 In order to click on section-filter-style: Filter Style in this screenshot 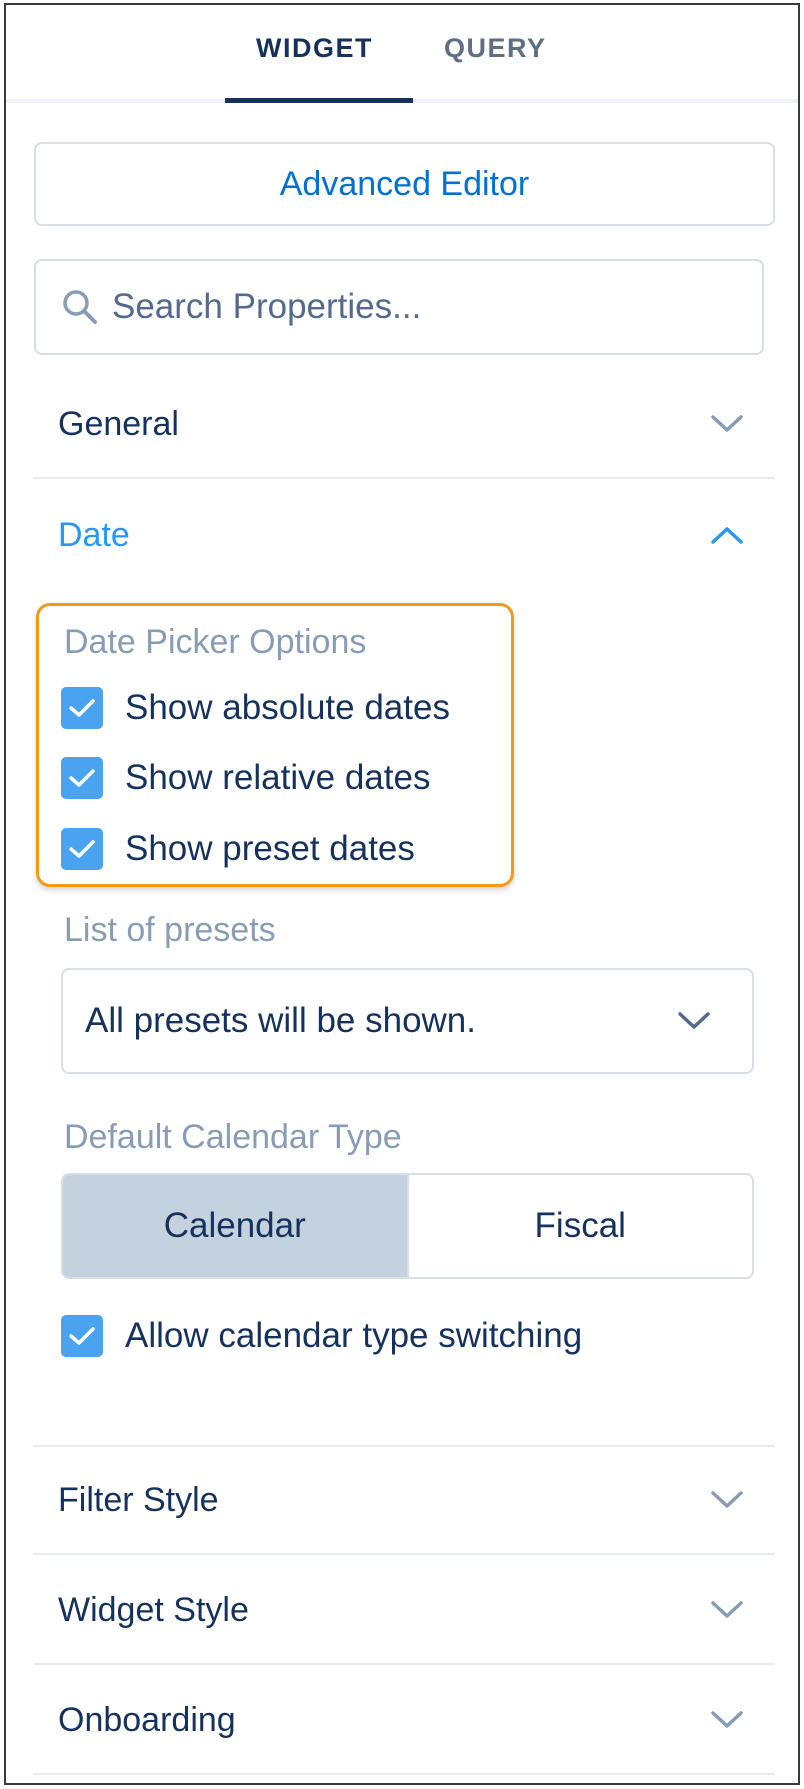, I will do `click(404, 1501)`.